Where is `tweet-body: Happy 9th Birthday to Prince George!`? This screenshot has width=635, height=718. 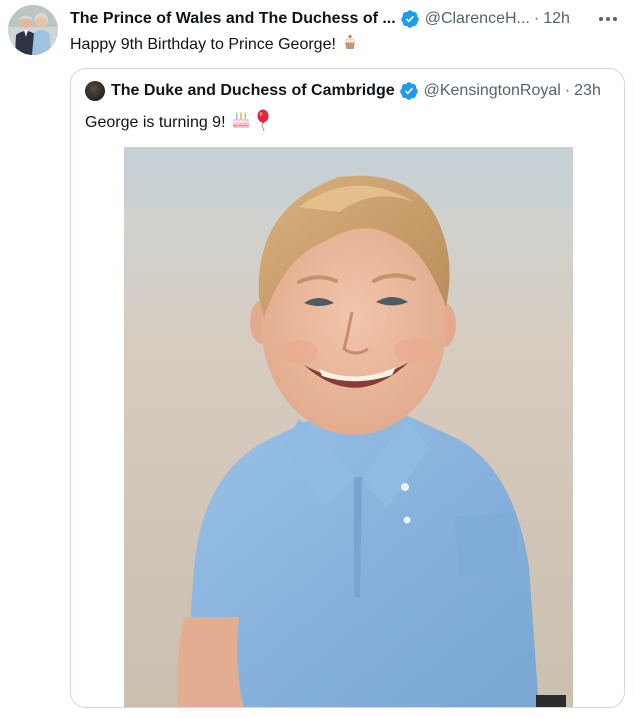 tweet-body: Happy 9th Birthday to Prince George! is located at coordinates (214, 45).